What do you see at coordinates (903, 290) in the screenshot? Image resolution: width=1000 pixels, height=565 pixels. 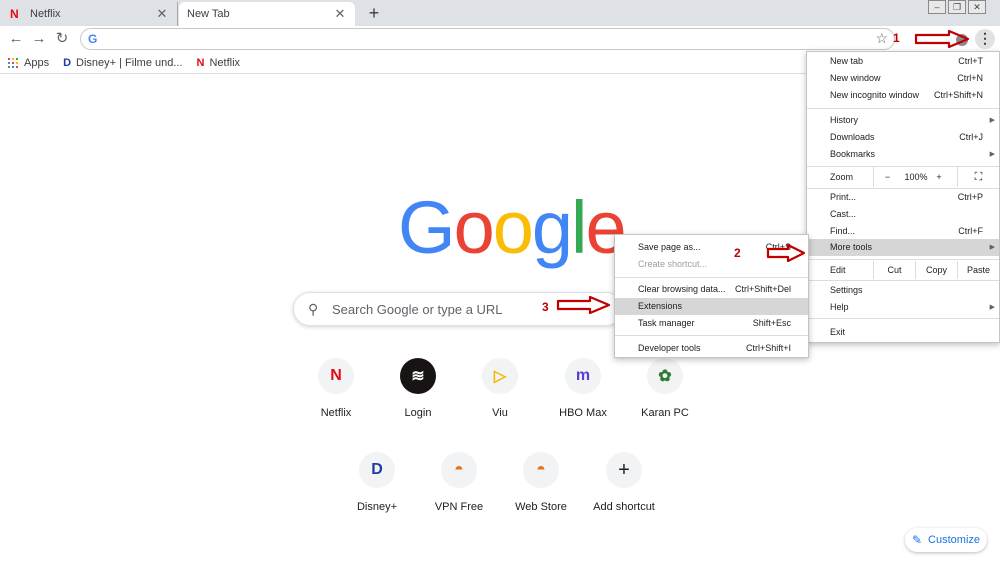 I see `menu-item-settings: Settings` at bounding box center [903, 290].